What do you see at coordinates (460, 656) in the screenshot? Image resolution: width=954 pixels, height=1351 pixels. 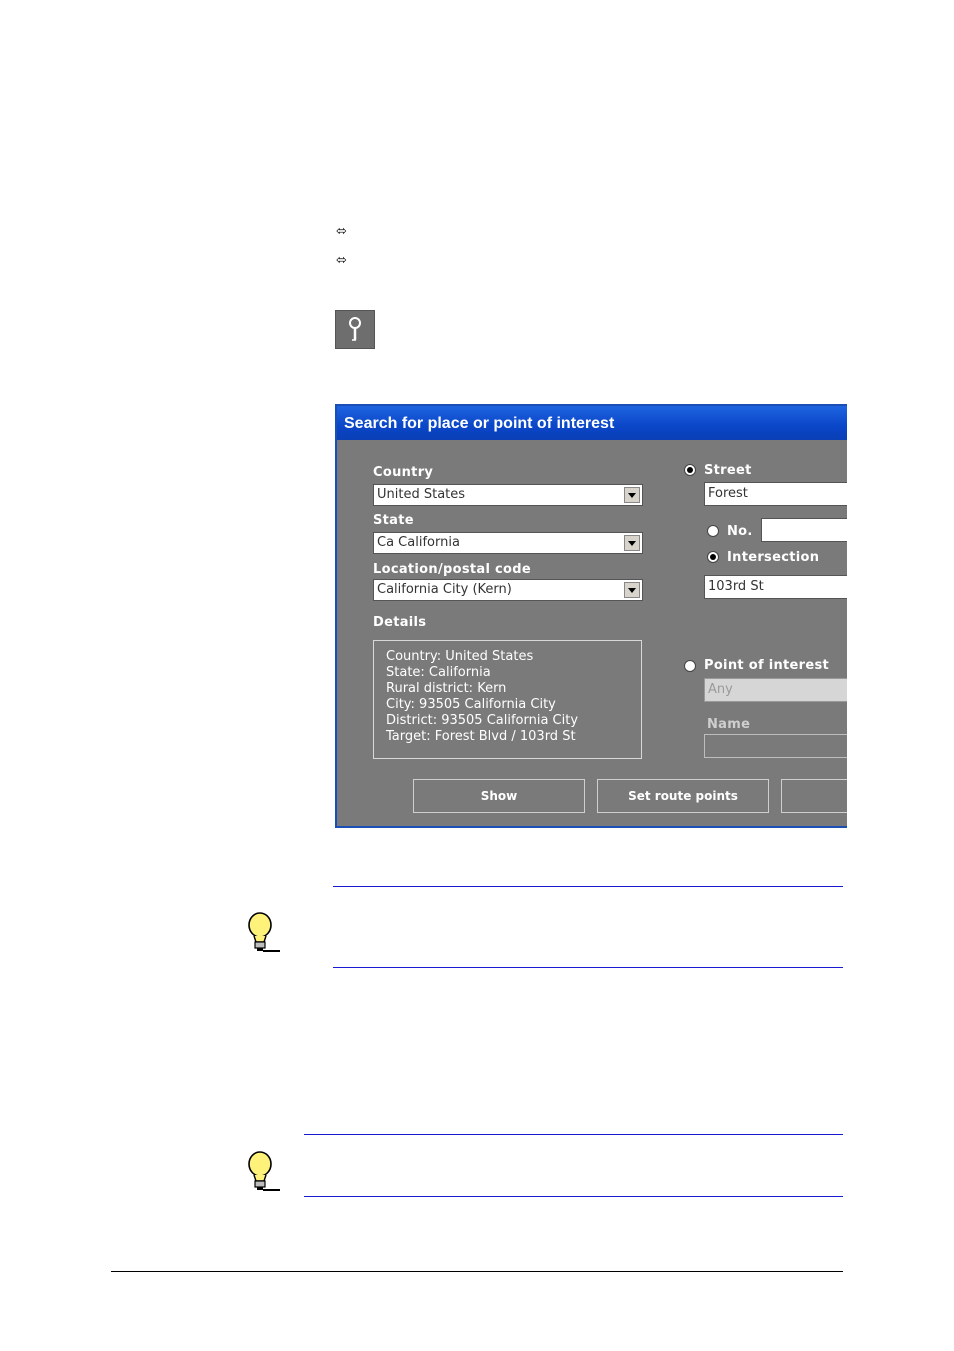 I see `details-line: Country: United States` at bounding box center [460, 656].